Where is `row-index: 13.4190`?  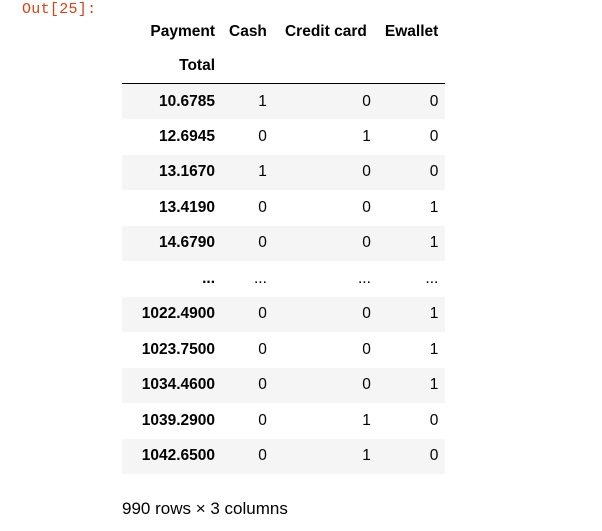
row-index: 13.4190 is located at coordinates (186, 207).